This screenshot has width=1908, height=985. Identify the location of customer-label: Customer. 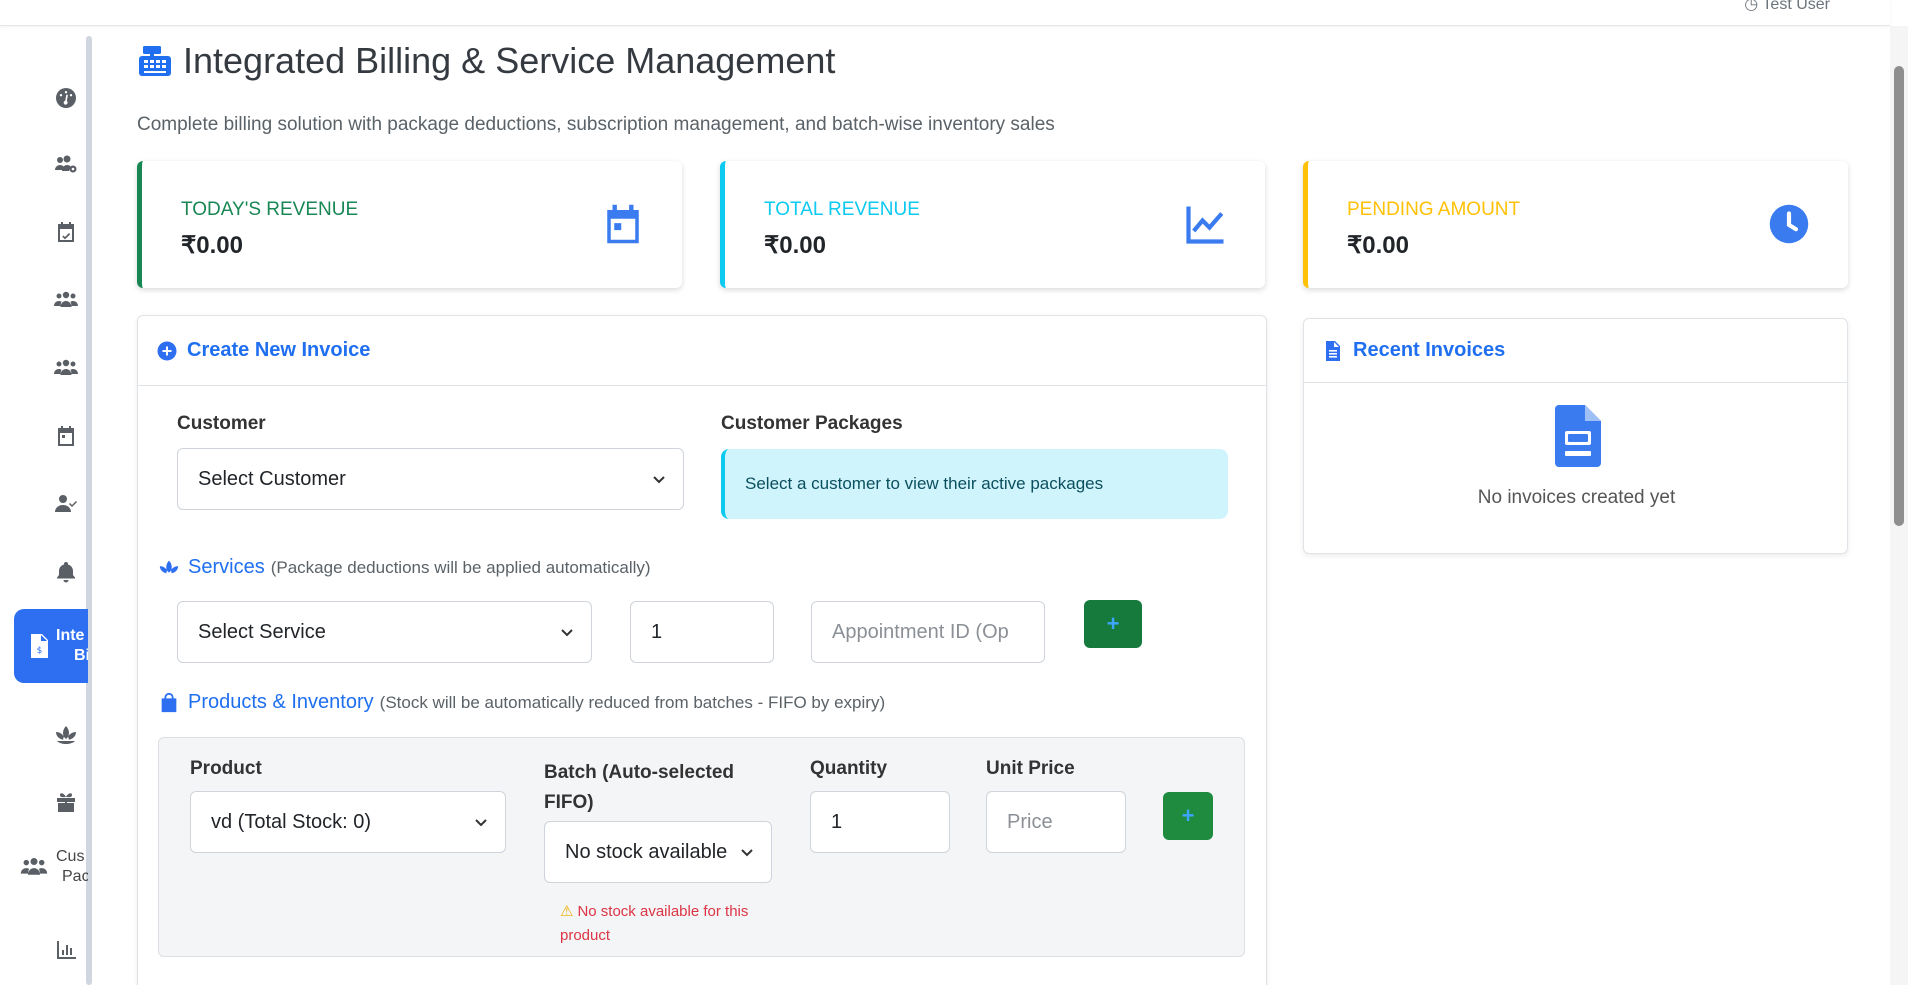
(221, 423).